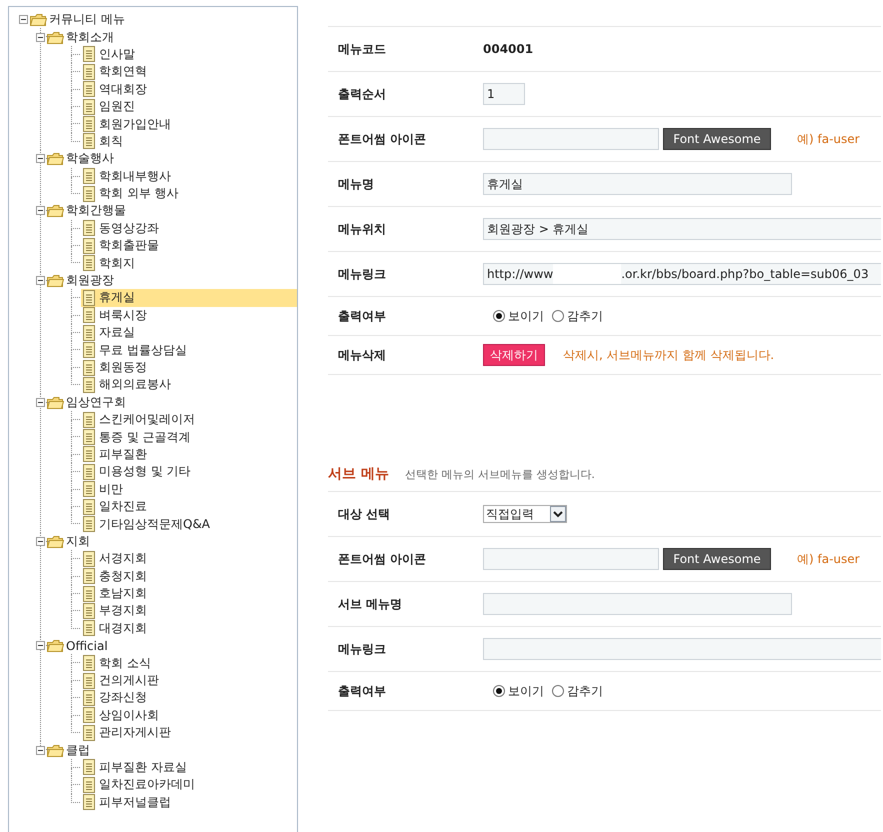  I want to click on tree-item: 학회연혁, so click(189, 72).